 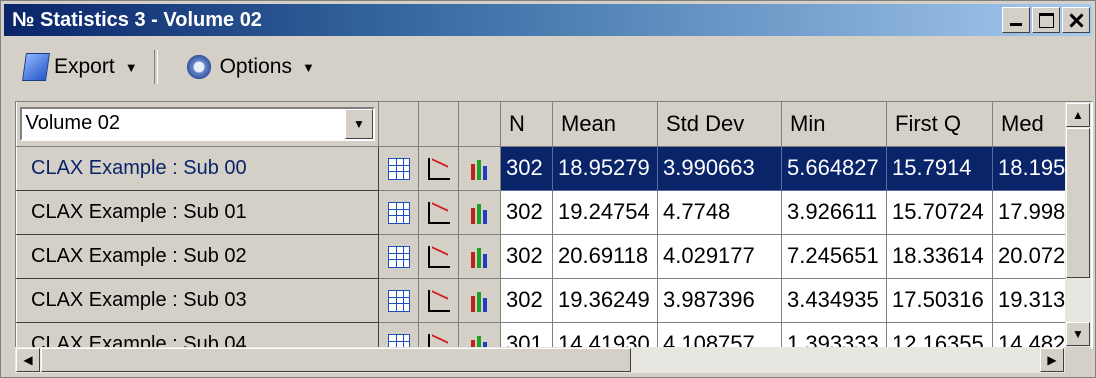 I want to click on column-header: Std Dev, so click(x=719, y=124).